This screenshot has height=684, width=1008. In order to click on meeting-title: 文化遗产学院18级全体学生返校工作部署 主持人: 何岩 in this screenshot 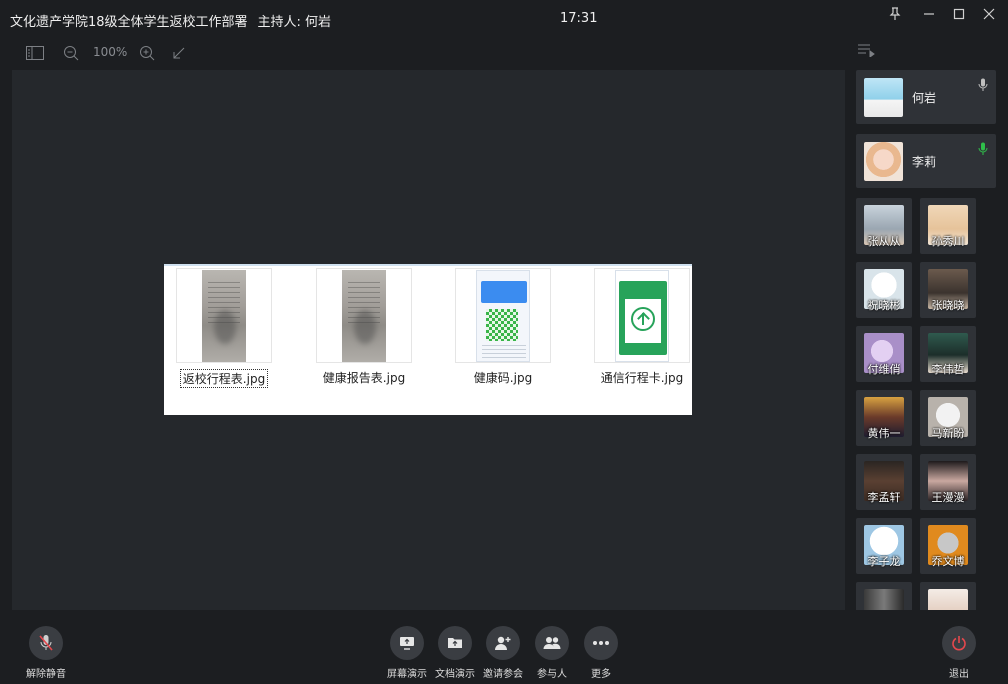, I will do `click(170, 20)`.